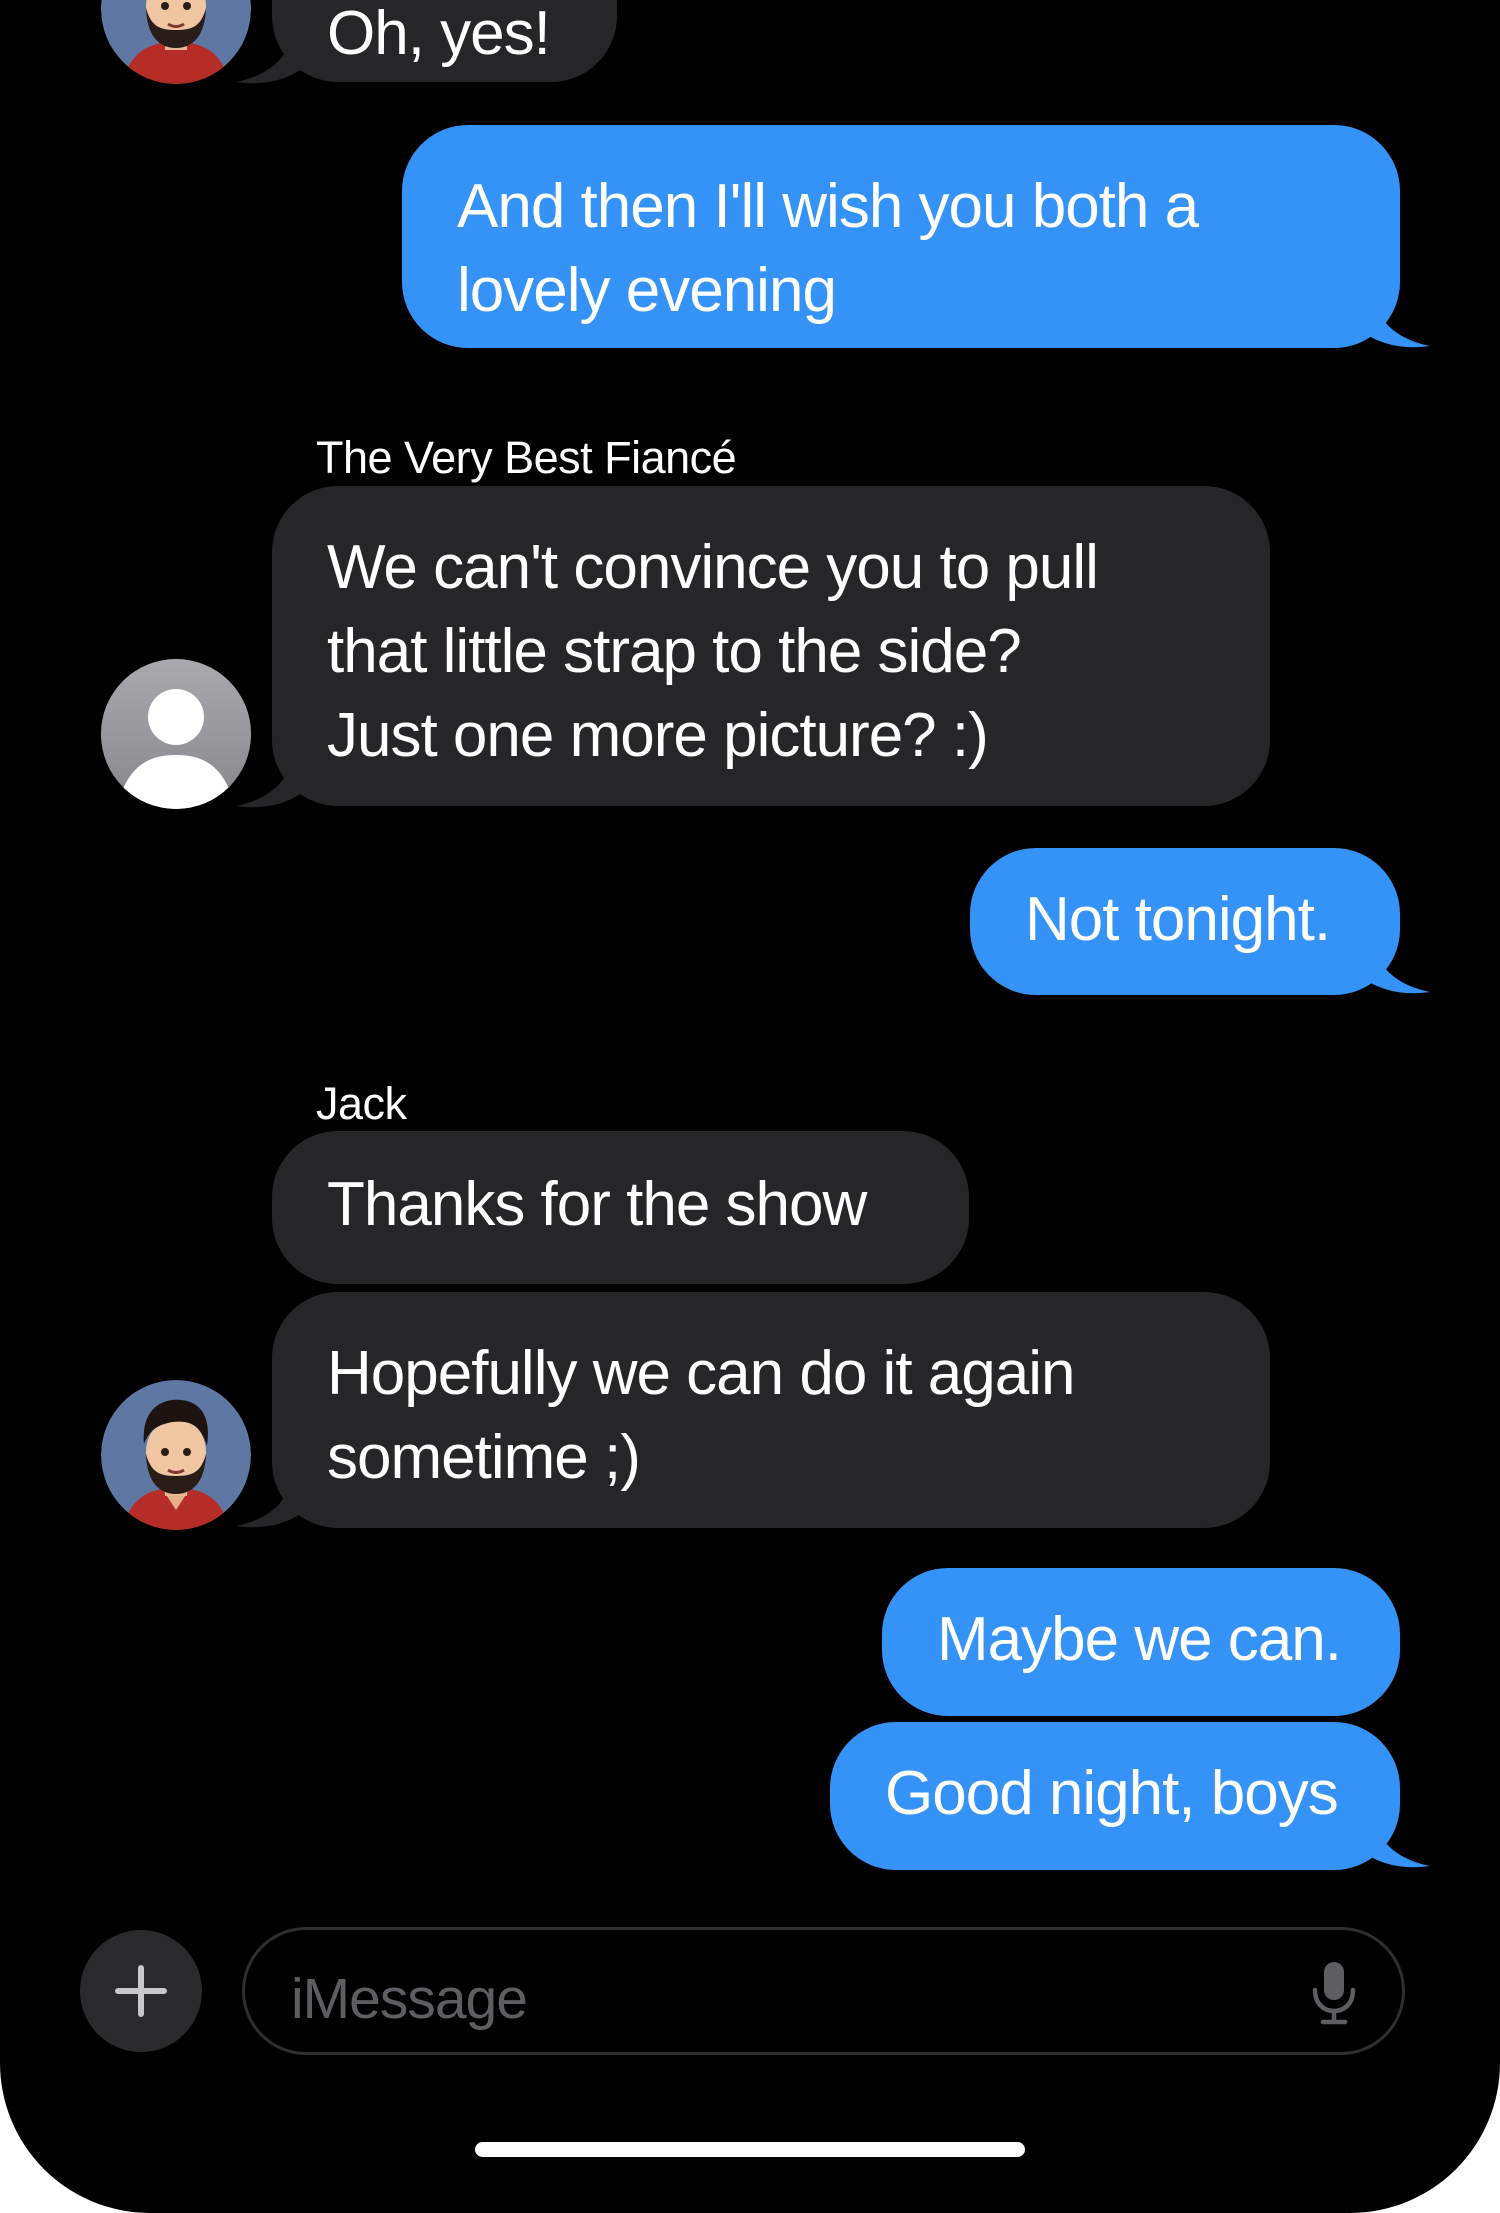 This screenshot has height=2213, width=1500. What do you see at coordinates (1185, 921) in the screenshot?
I see `message-bubble-outgoing: Not tonight.` at bounding box center [1185, 921].